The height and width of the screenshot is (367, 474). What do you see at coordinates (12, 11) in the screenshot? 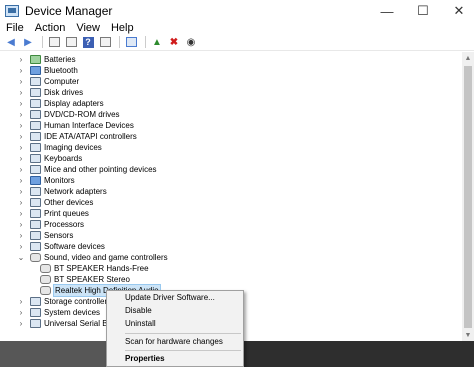
I see `device-manager-icon` at bounding box center [12, 11].